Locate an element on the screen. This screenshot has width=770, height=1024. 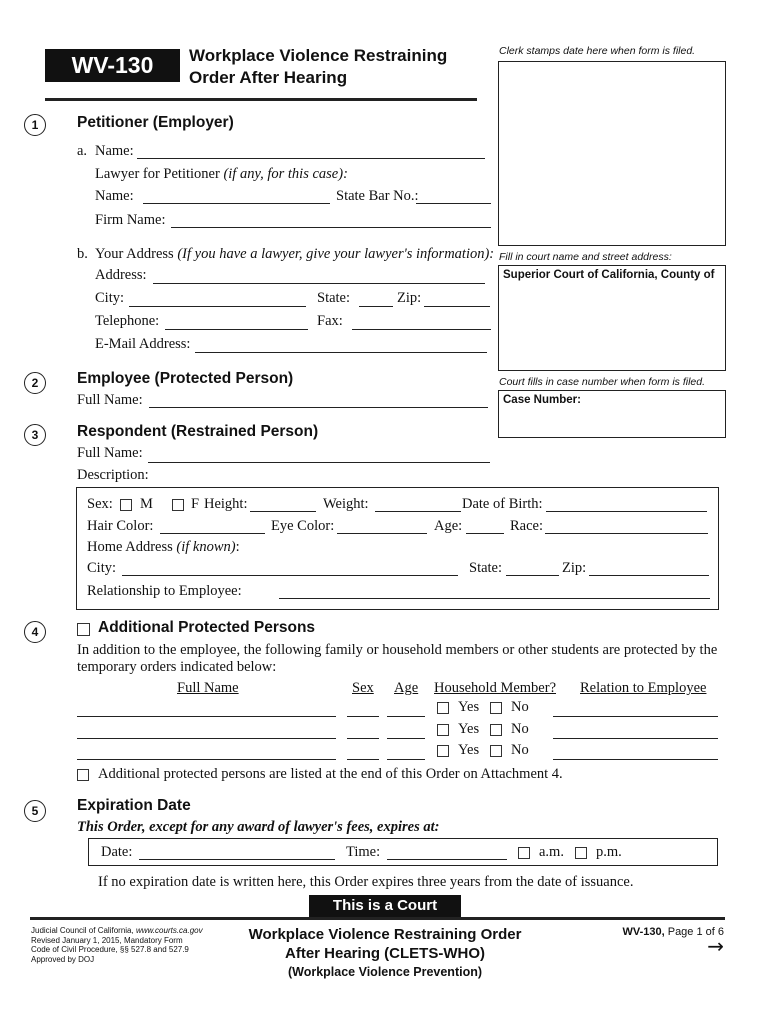
sex-male-label: M is located at coordinates (146, 504).